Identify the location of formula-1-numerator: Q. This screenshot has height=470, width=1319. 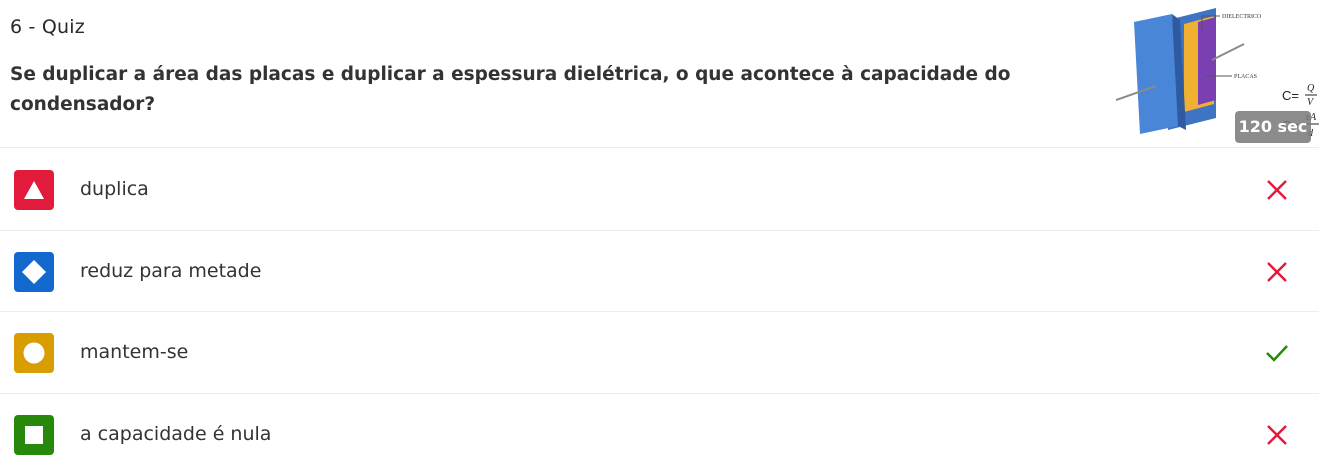
(1311, 88).